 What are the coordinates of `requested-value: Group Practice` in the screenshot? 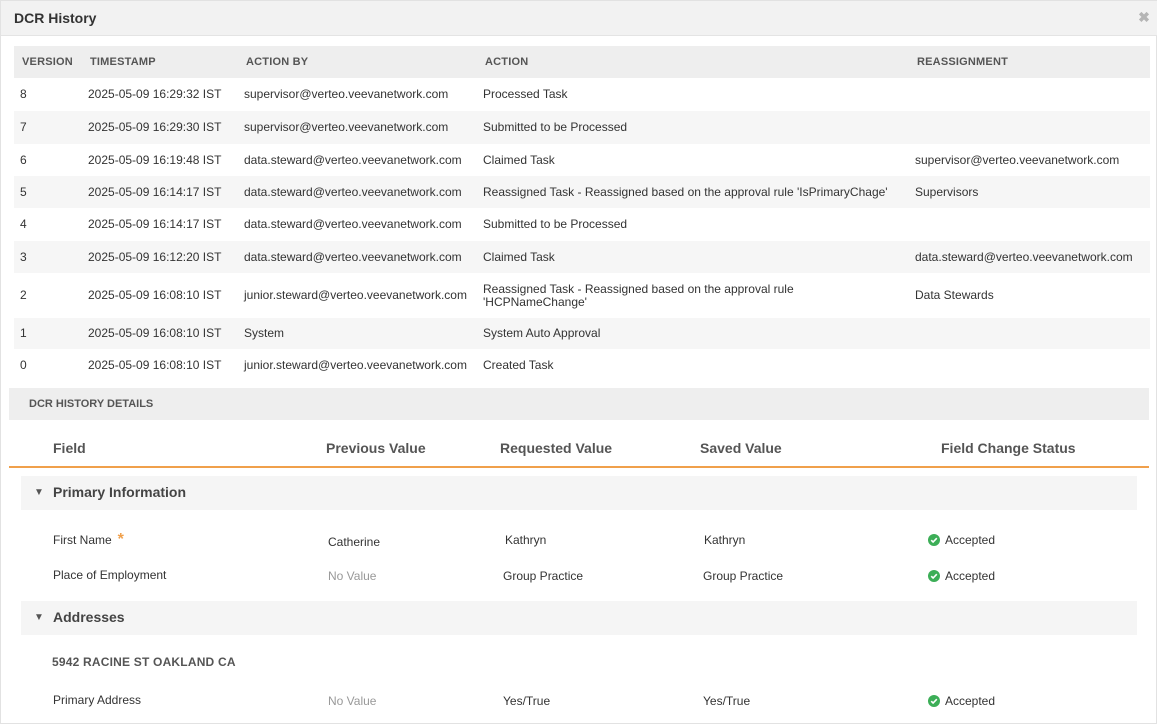 It's located at (543, 576).